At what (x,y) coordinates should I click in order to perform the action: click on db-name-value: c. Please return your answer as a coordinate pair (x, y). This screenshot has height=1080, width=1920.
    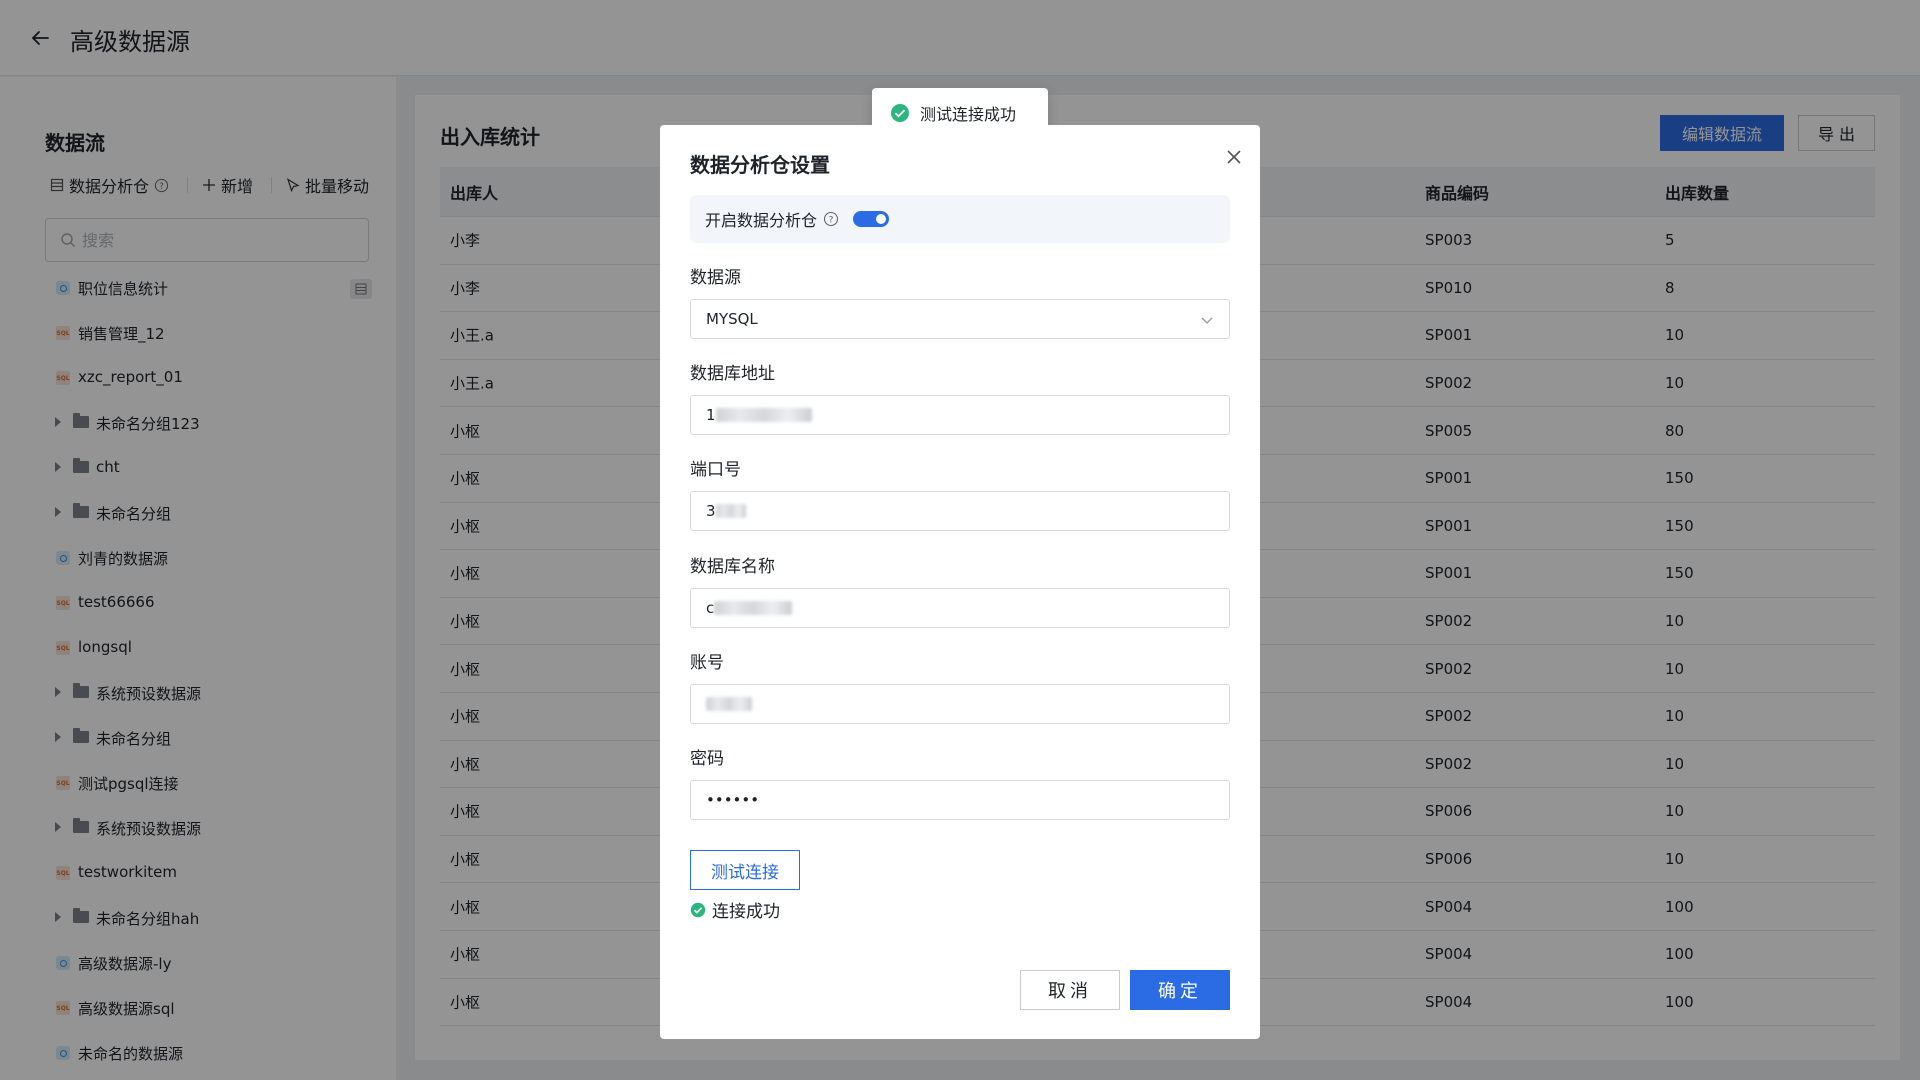
    Looking at the image, I should click on (710, 608).